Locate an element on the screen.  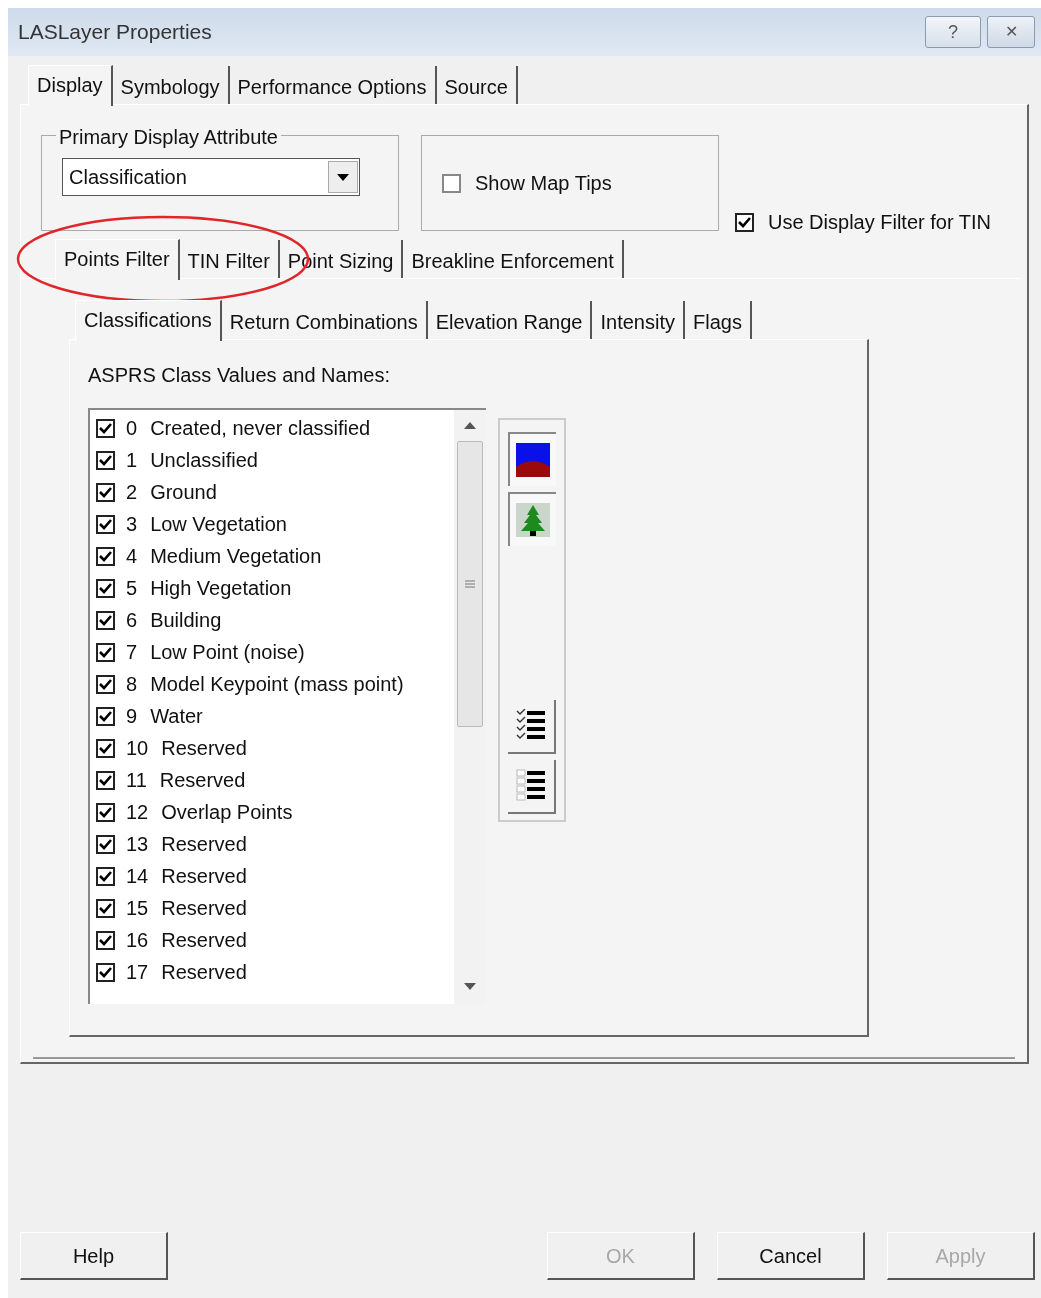
tab: Return Combinations is located at coordinates (324, 320).